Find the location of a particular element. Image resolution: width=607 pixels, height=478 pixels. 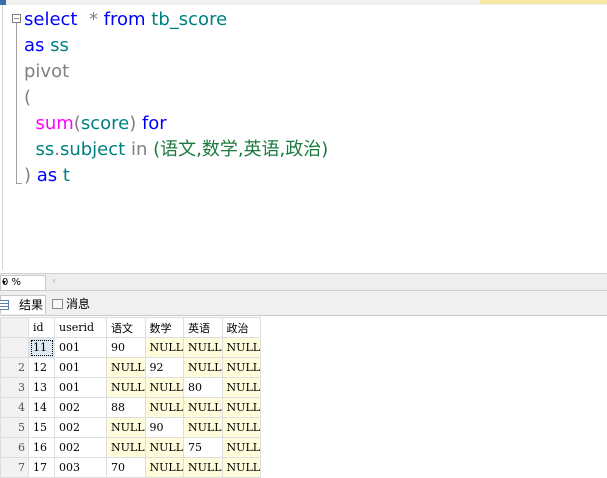

table-row: 7 17 003 70 NULL NULL NULL is located at coordinates (131, 467).